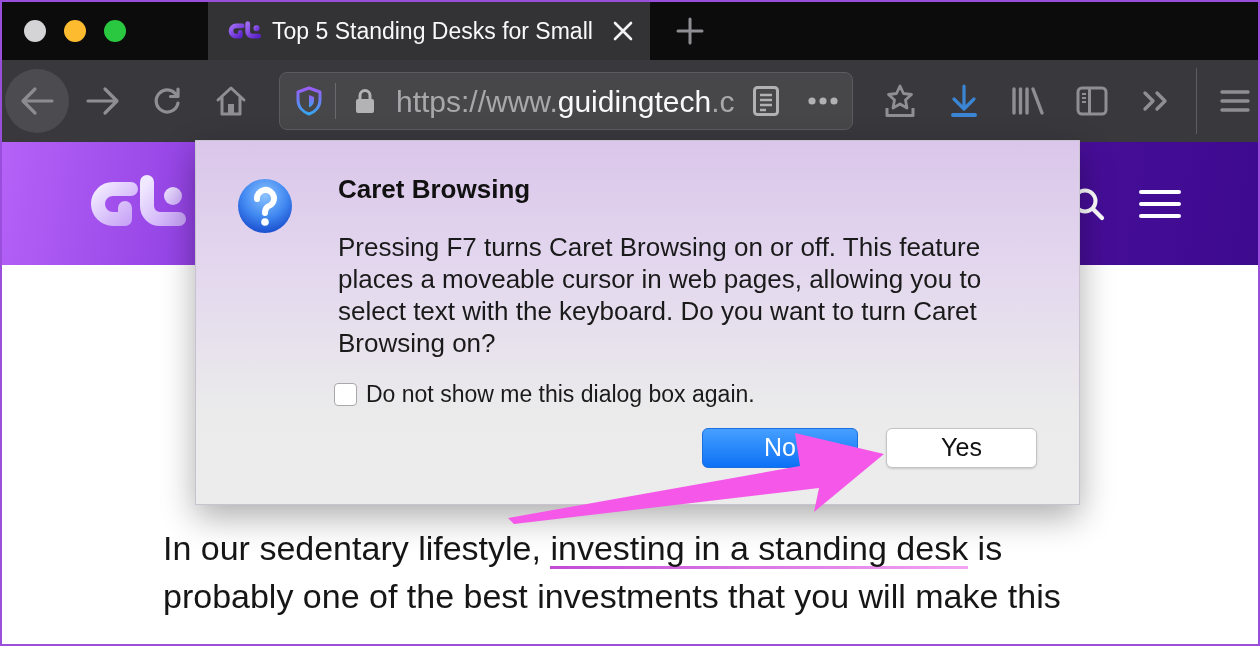 This screenshot has height=646, width=1260. Describe the element at coordinates (560, 394) in the screenshot. I see `checkbox-label: Do not show me this dialog box again.` at that location.